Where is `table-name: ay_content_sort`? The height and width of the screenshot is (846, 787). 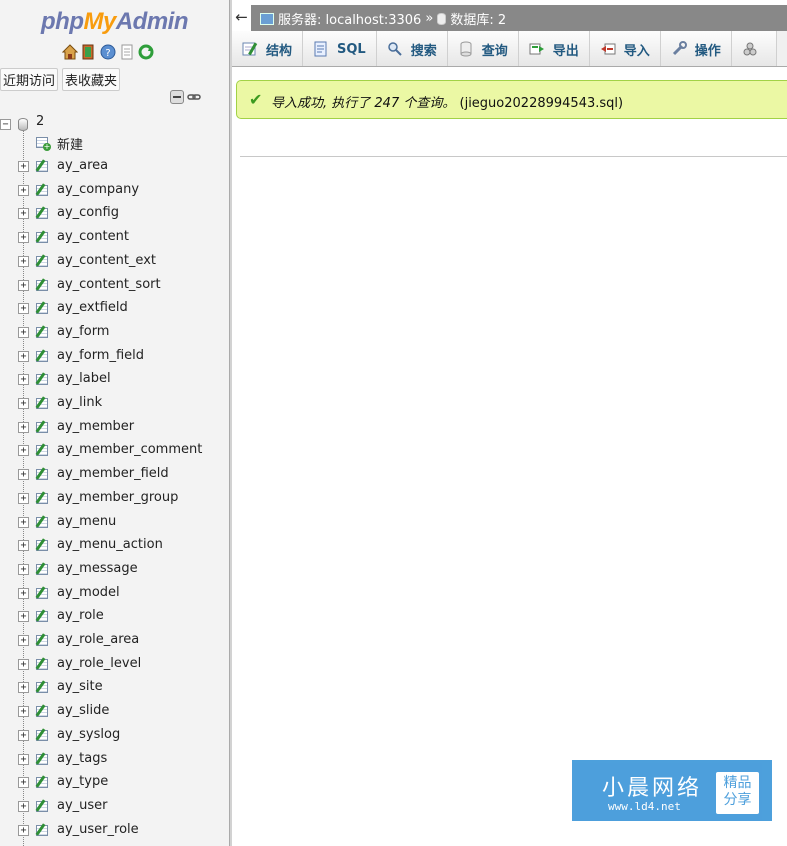
table-name: ay_content_sort is located at coordinates (109, 284).